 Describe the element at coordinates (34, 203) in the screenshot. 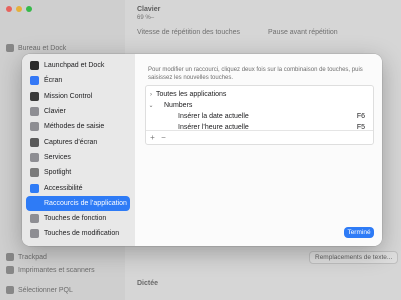

I see `app-shortcuts-icon` at that location.